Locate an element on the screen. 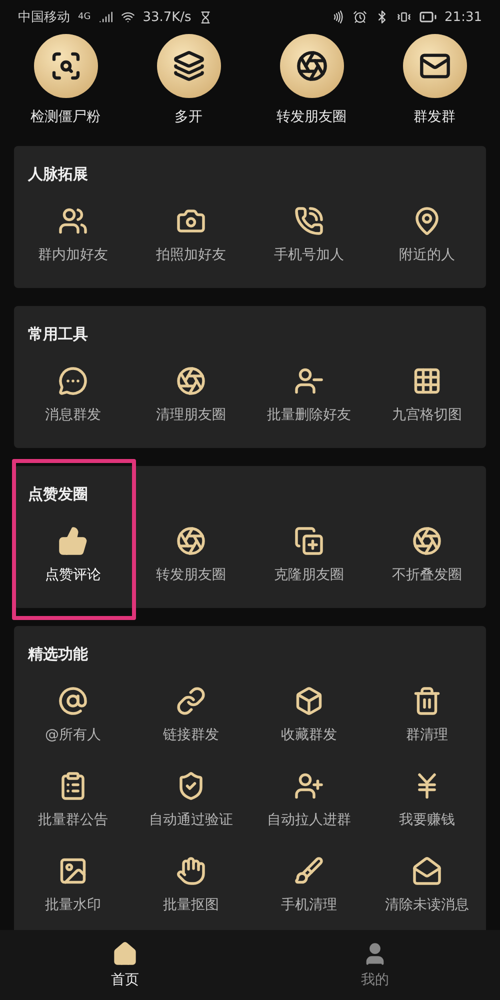  feature-label: 群清理 is located at coordinates (427, 735).